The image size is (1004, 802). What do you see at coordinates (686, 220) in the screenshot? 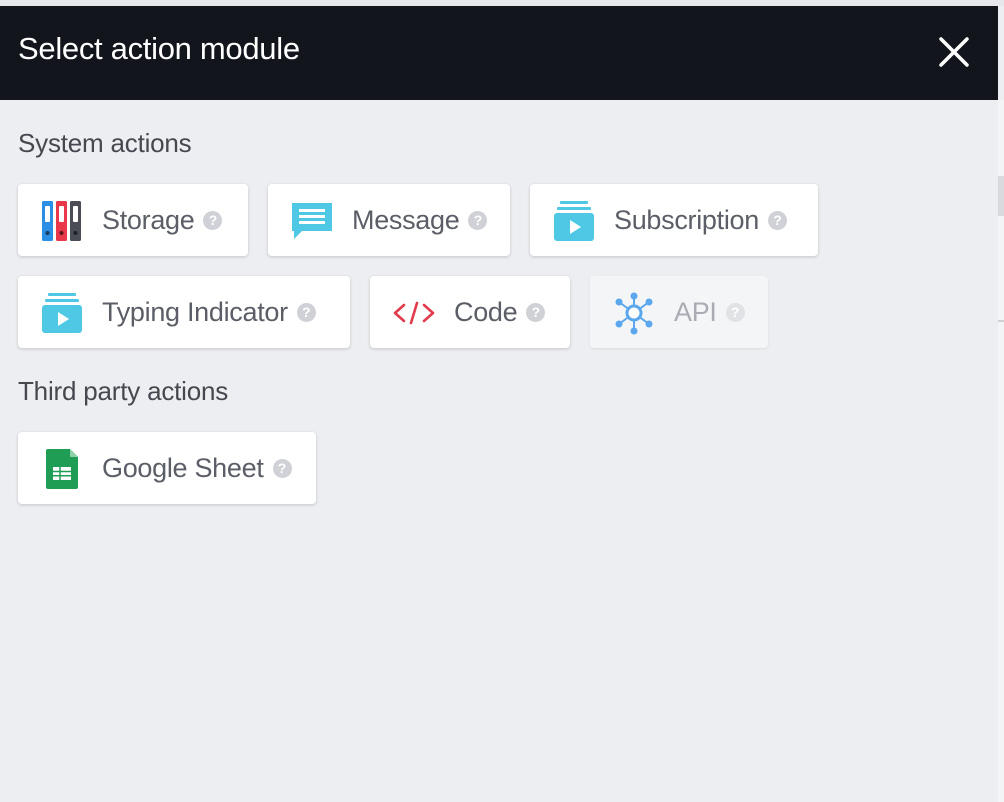
I see `action-label-subscription: Subscription` at bounding box center [686, 220].